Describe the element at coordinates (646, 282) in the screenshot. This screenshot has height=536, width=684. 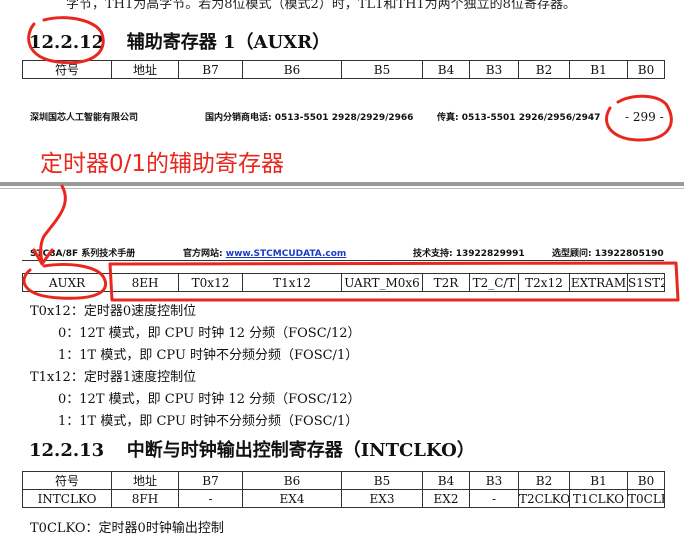
I see `cell-b0: S1ST2` at that location.